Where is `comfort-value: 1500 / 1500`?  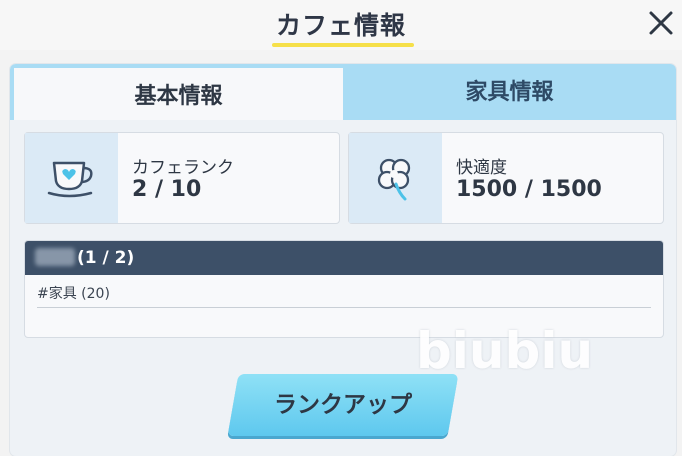
comfort-value: 1500 / 1500 is located at coordinates (529, 189).